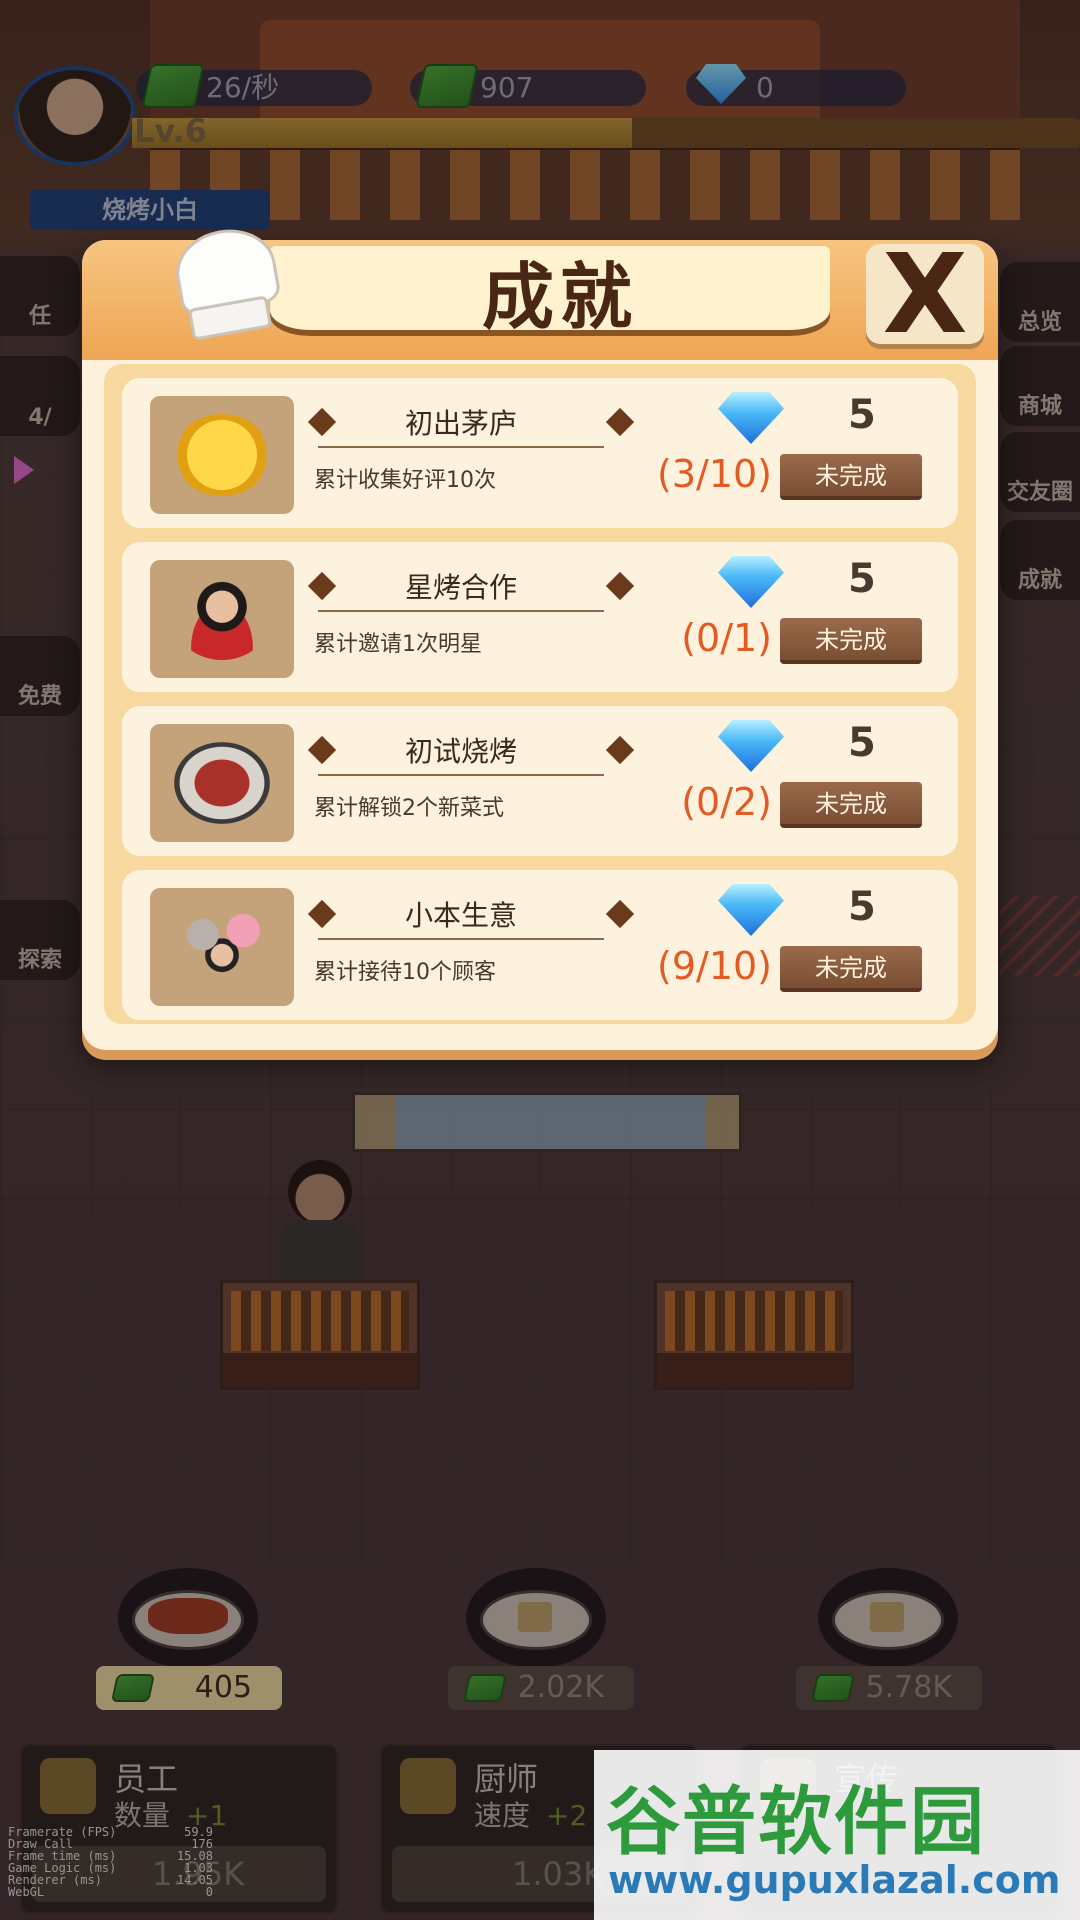 Image resolution: width=1080 pixels, height=1920 pixels. Describe the element at coordinates (714, 474) in the screenshot. I see `achievement-progress: (3/10)` at that location.